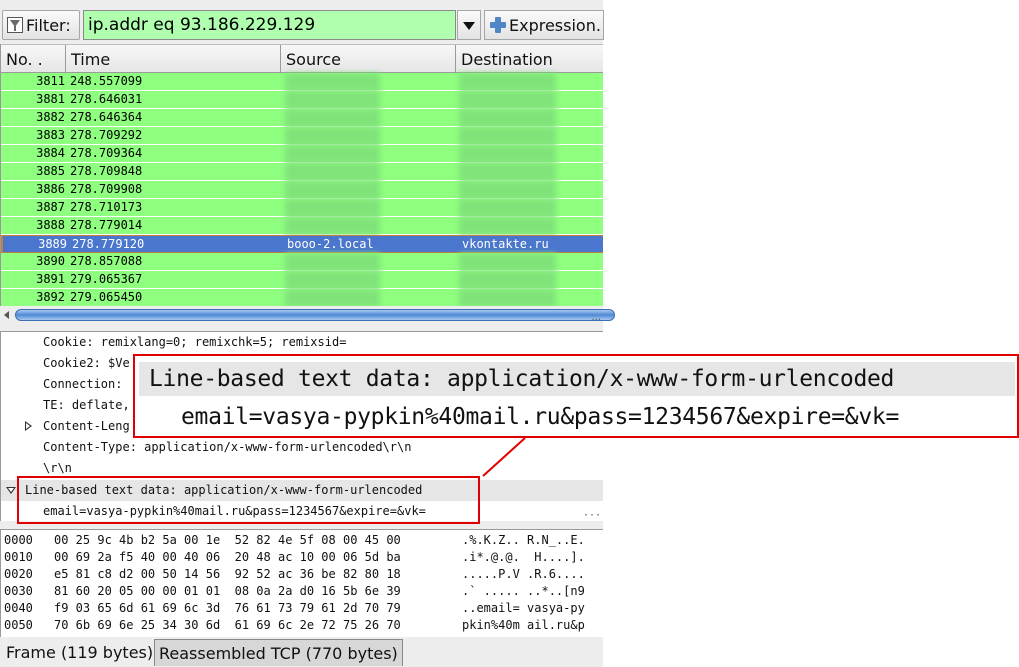  I want to click on packet-row: 3890 278.857088, so click(302, 262).